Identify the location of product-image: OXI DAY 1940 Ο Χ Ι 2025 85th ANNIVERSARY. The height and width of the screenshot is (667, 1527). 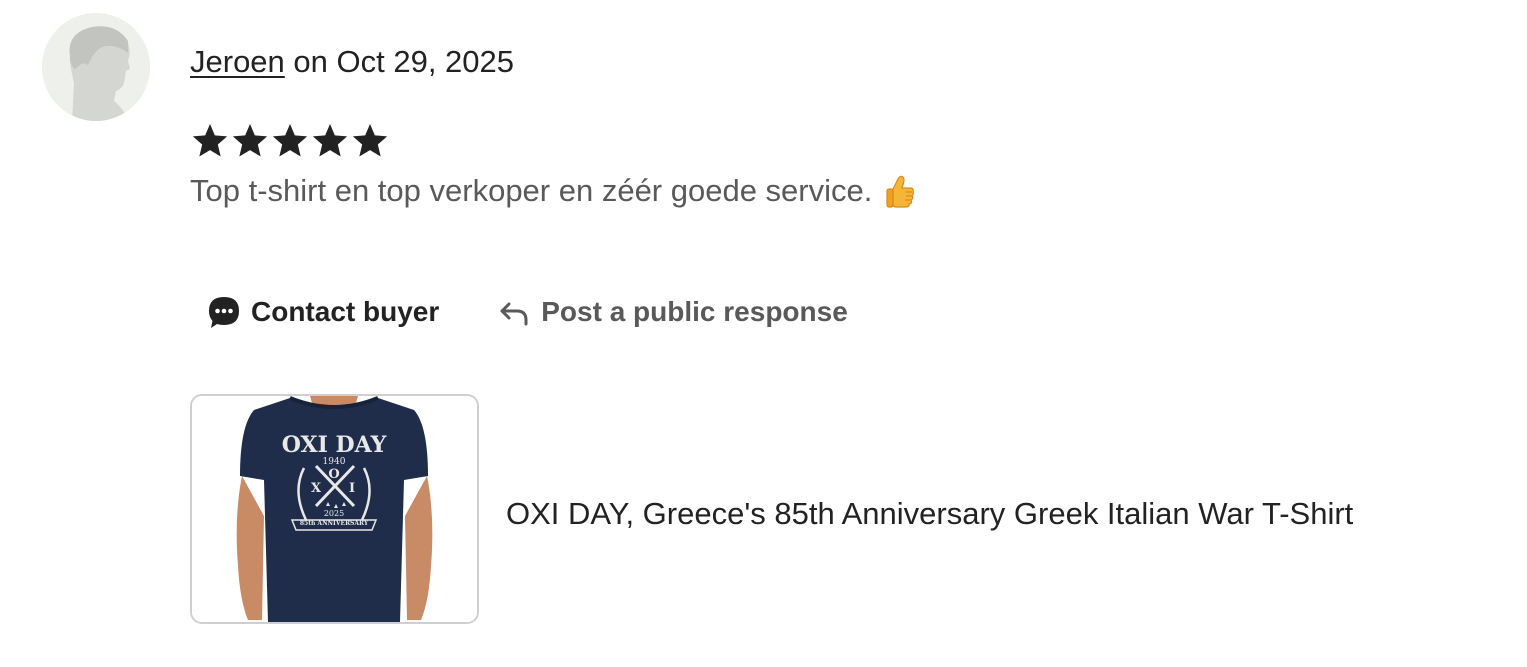
(334, 509).